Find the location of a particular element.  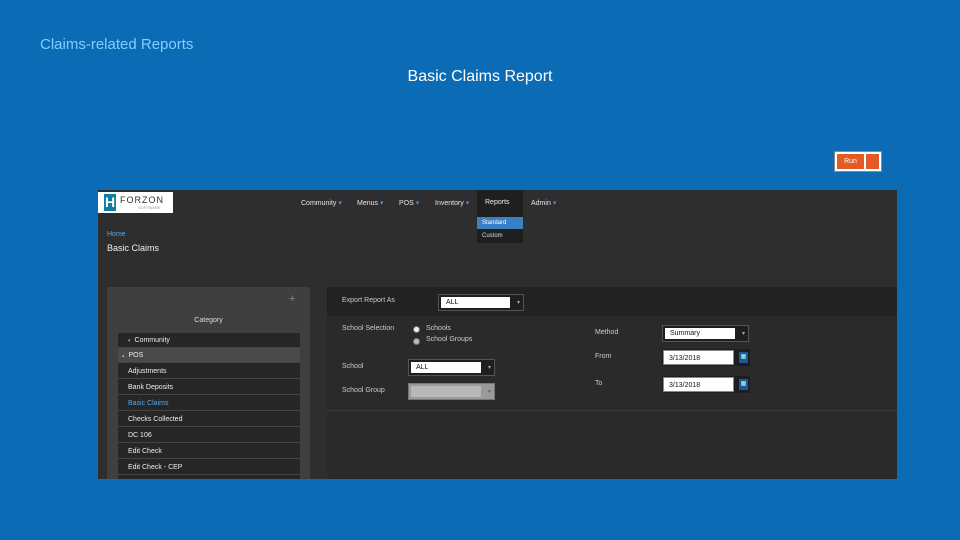

nav-admin: Admin ▾ is located at coordinates (543, 203).